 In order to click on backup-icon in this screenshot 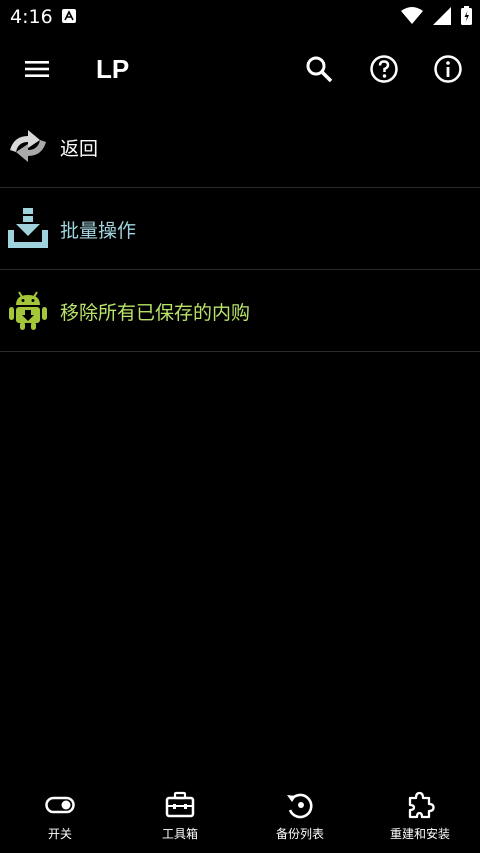, I will do `click(300, 806)`.